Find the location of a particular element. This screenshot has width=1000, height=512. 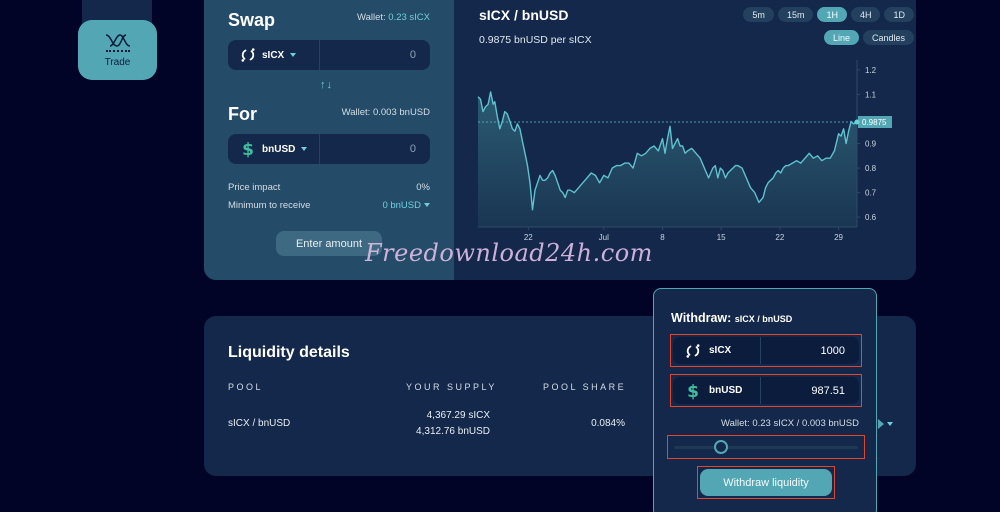

withdraw-sicx-field: sICX 1000 is located at coordinates (766, 350).